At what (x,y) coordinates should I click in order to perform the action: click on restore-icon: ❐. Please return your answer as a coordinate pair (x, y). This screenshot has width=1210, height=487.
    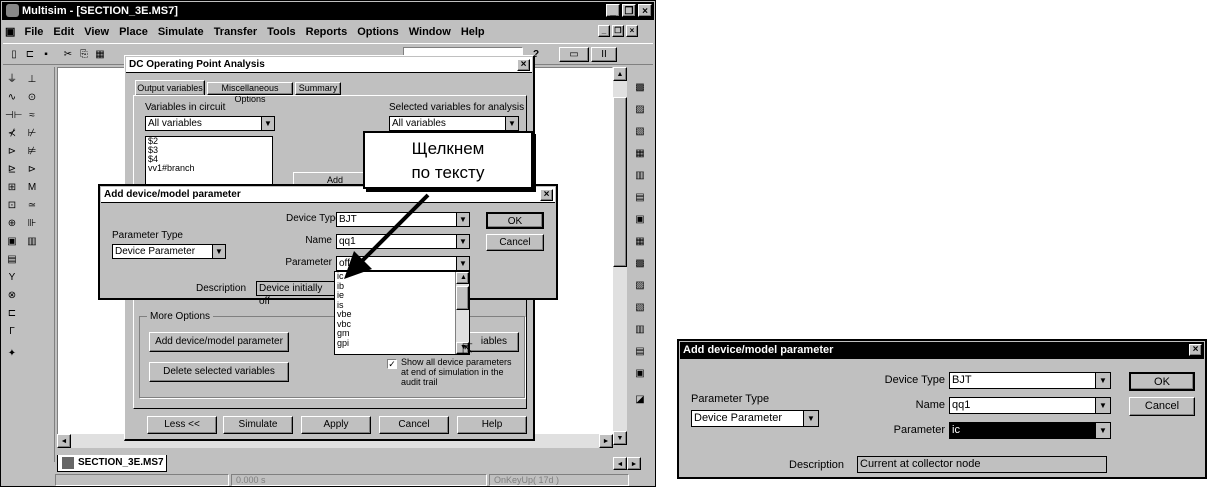
    Looking at the image, I should click on (629, 10).